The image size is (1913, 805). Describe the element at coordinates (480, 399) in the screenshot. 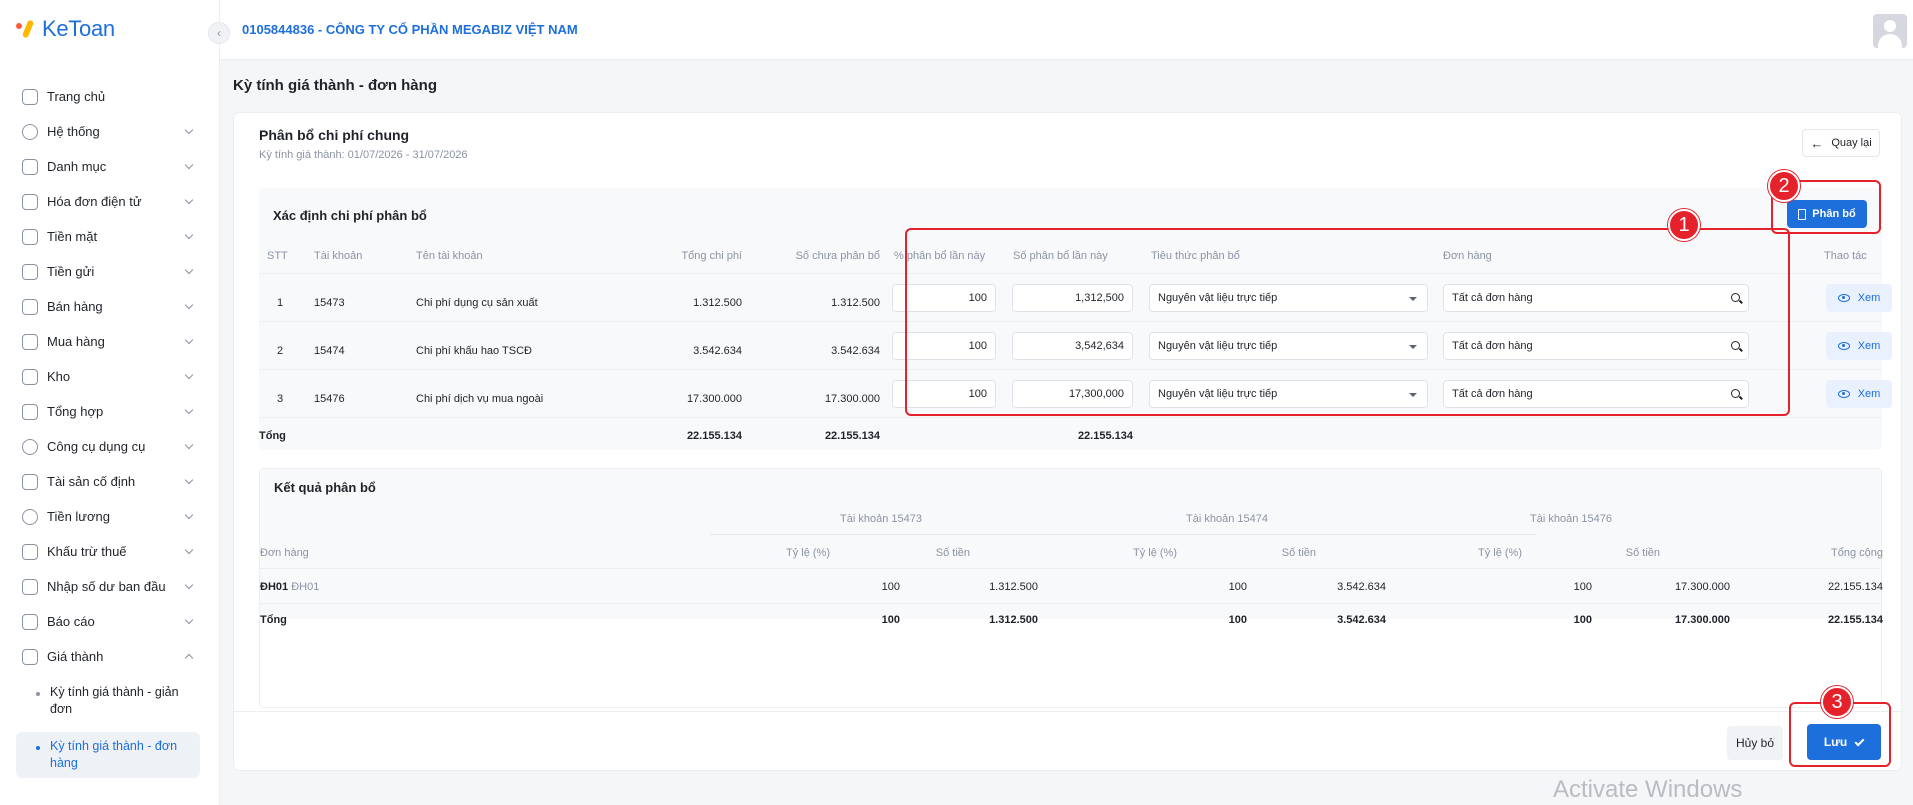

I see `cell-account-name: Chi phí dịch vụ mua ngoài` at that location.